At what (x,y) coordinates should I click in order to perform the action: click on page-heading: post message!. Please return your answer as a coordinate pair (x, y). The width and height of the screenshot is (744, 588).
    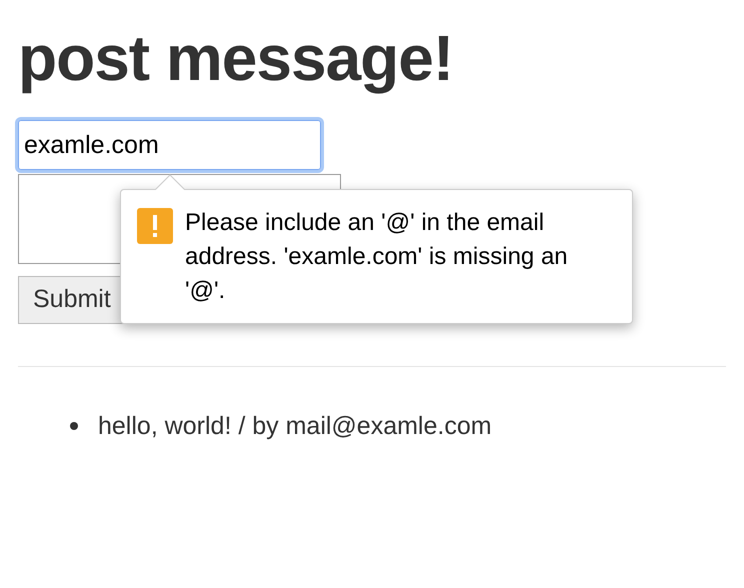
    Looking at the image, I should click on (236, 58).